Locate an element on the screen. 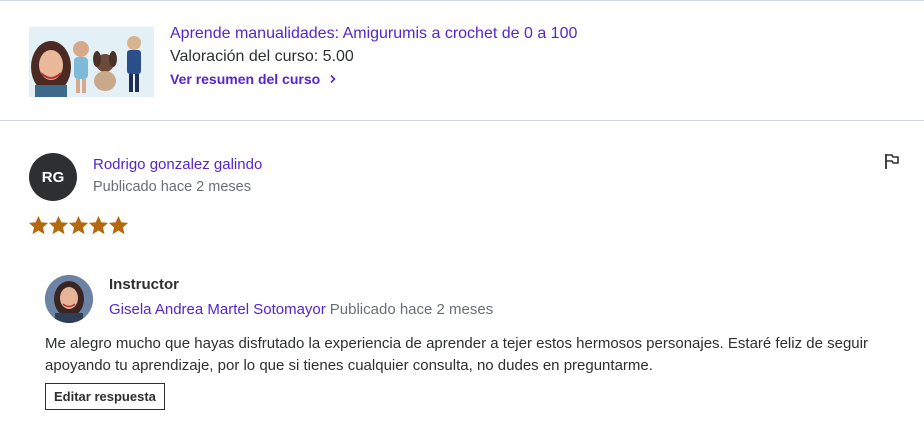 The image size is (924, 437). chevron-right-icon is located at coordinates (333, 79).